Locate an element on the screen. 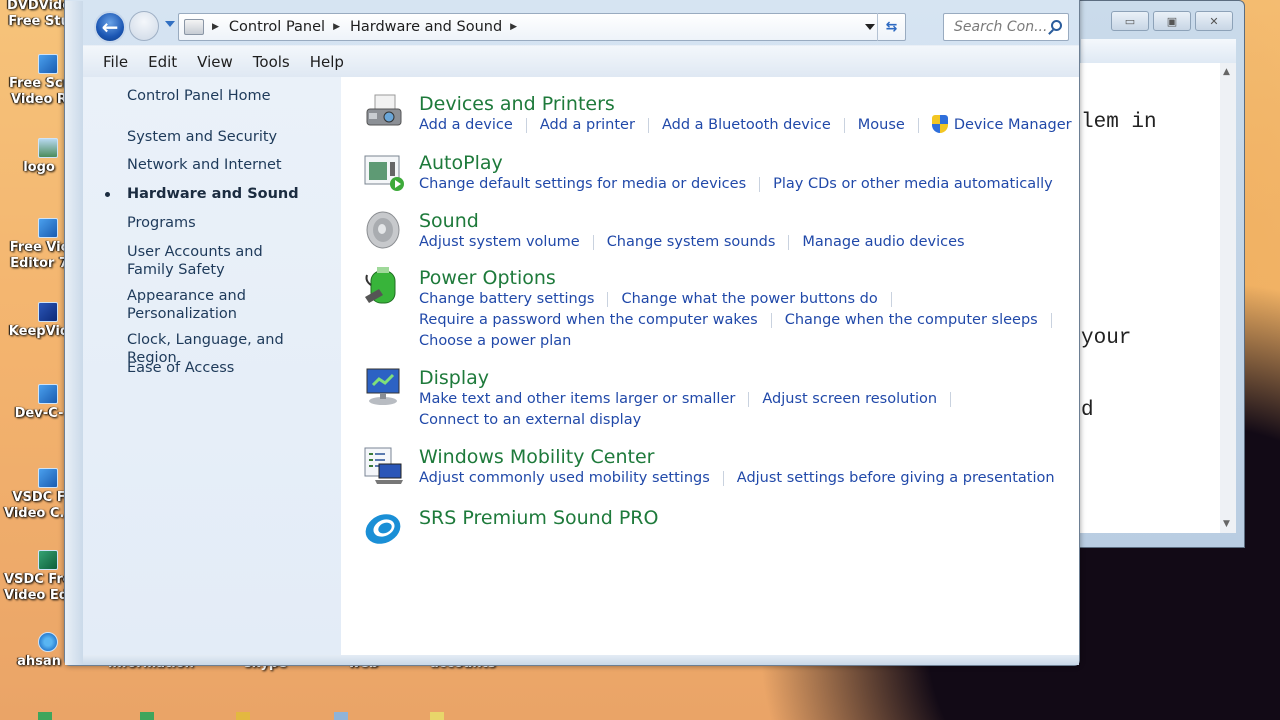  sidebar-item-hardware-and-sound: Hardware and Sound is located at coordinates (227, 194).